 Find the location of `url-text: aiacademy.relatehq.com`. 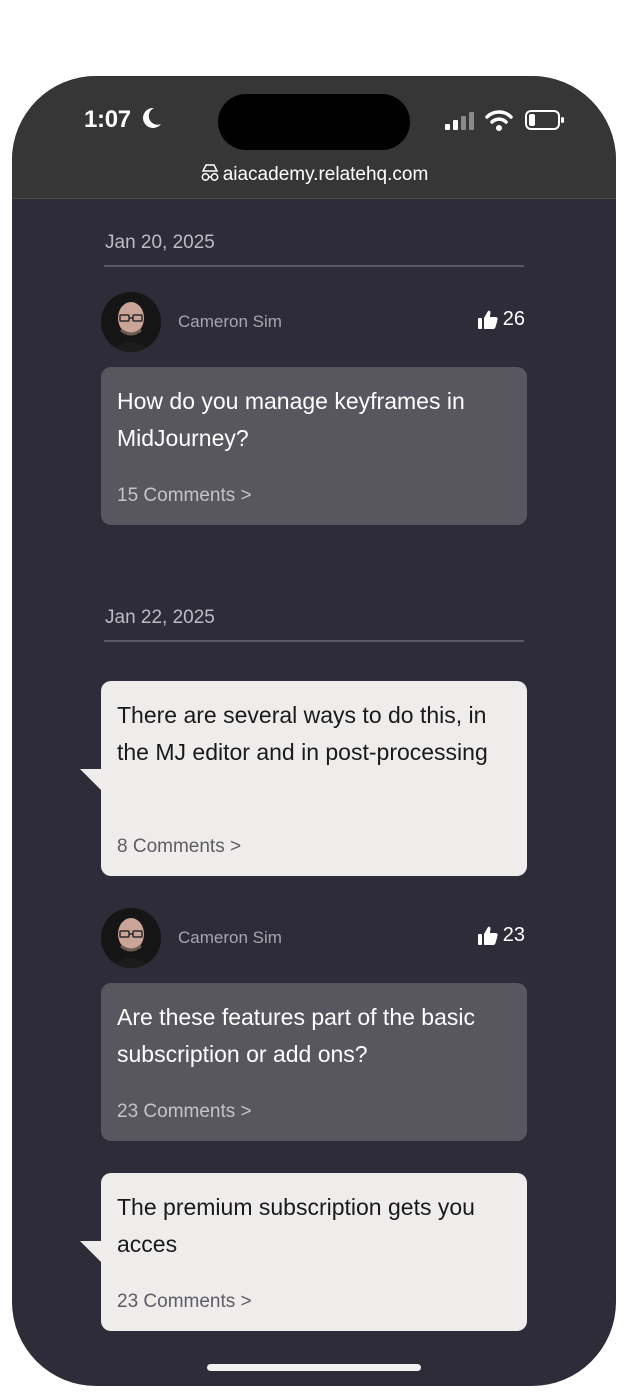

url-text: aiacademy.relatehq.com is located at coordinates (325, 174).